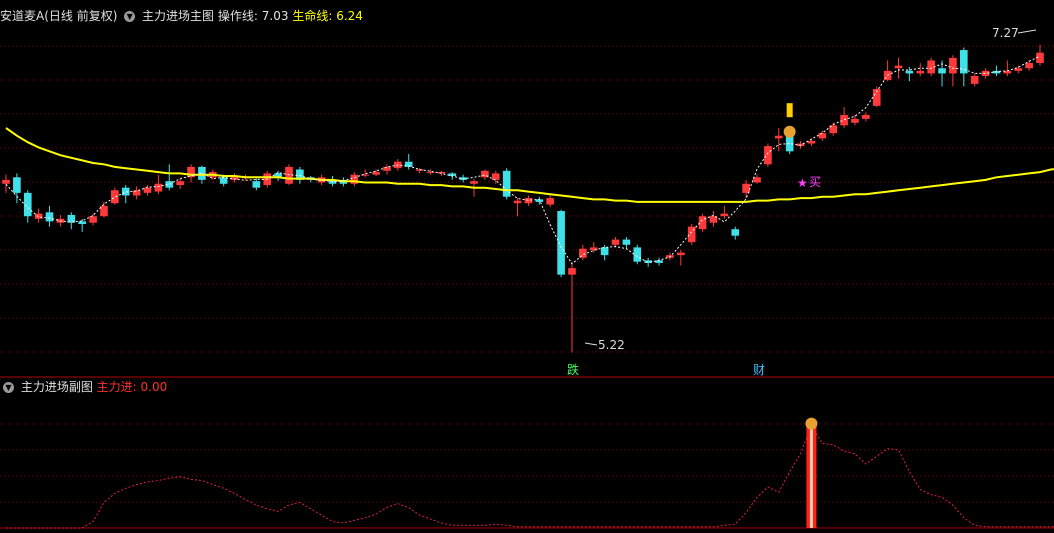 The image size is (1054, 533). What do you see at coordinates (802, 183) in the screenshot?
I see `star-icon: ★` at bounding box center [802, 183].